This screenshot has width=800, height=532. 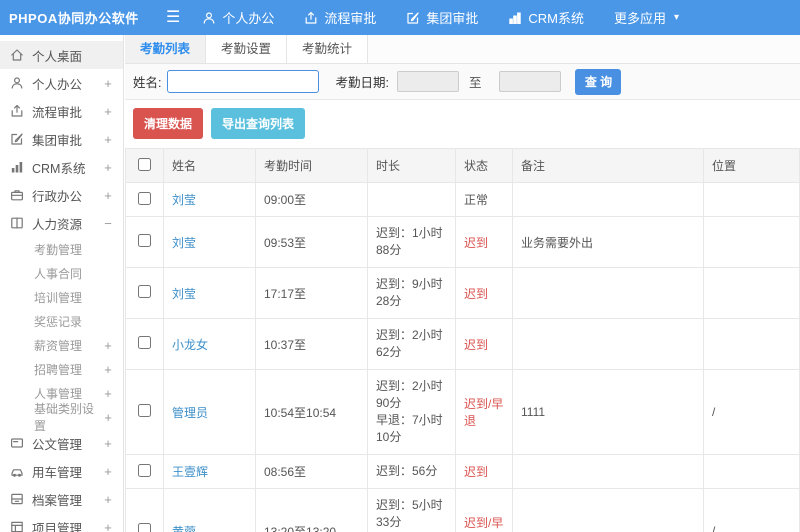 I want to click on sidebar-item-label: 个人桌面, so click(x=57, y=56).